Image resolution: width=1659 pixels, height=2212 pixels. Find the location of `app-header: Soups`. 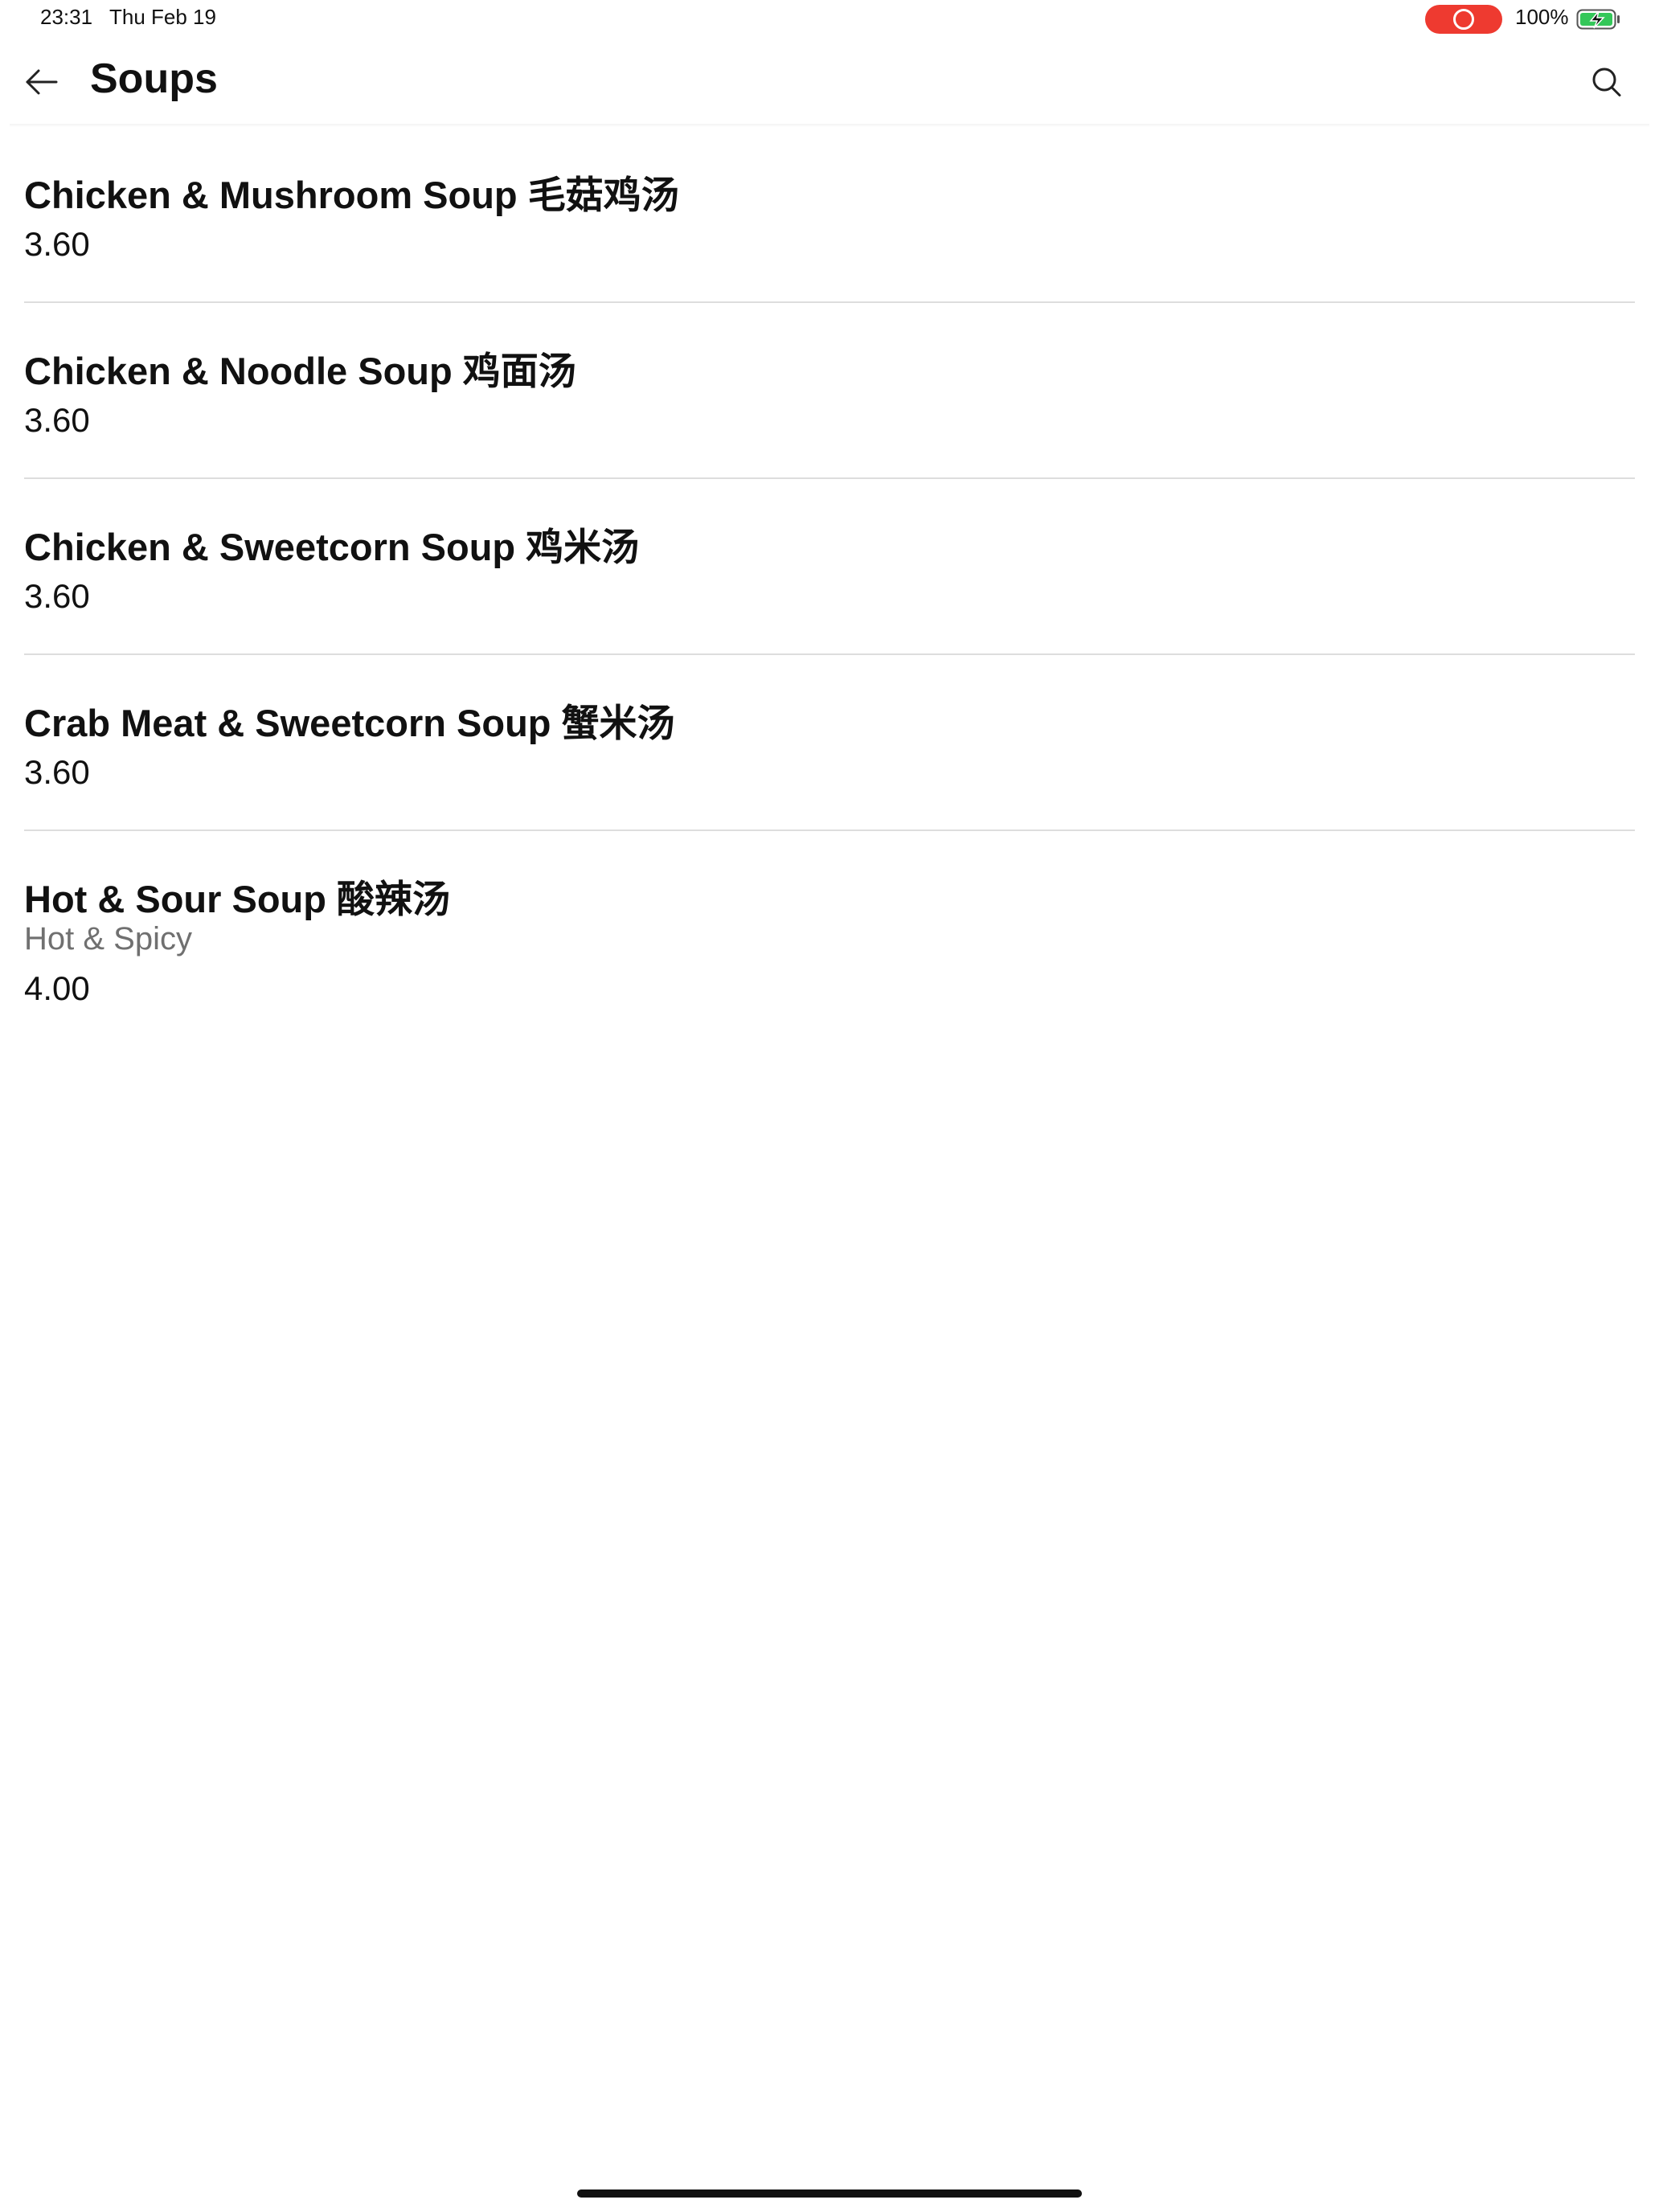

app-header: Soups is located at coordinates (829, 81).